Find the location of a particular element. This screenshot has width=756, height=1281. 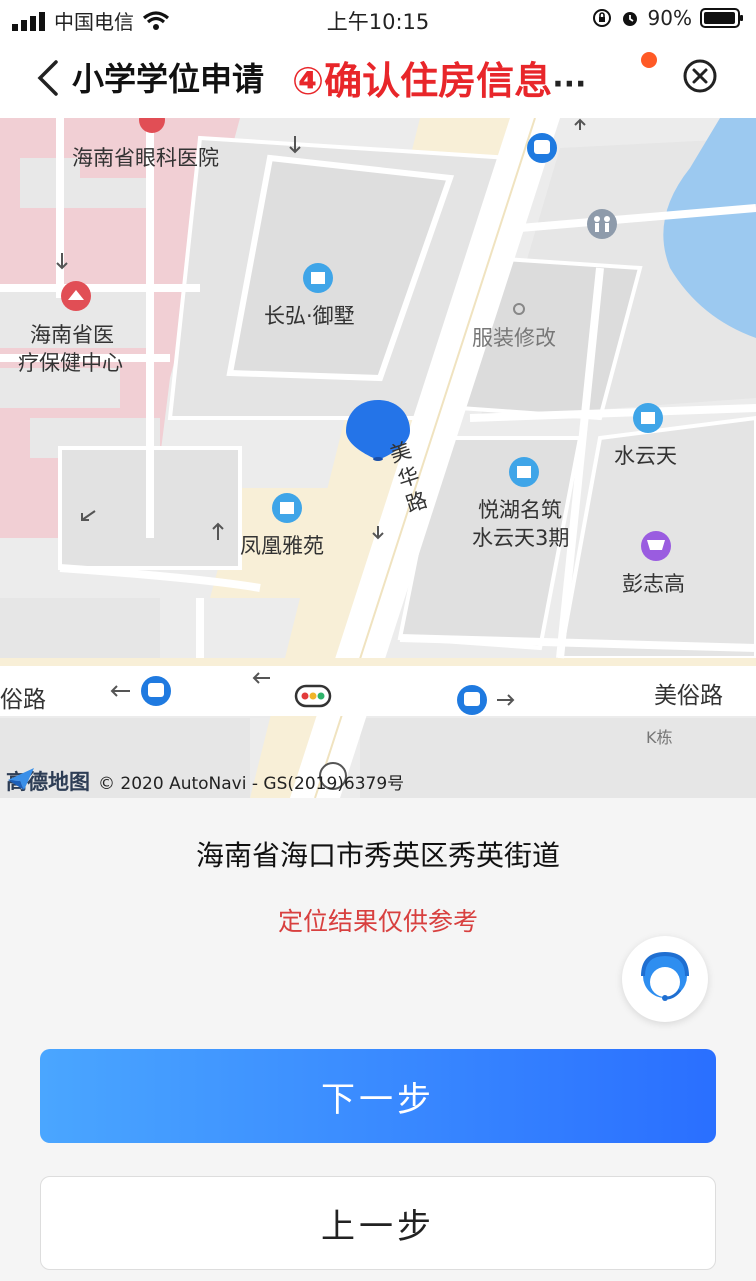

shop-icon is located at coordinates (656, 546).